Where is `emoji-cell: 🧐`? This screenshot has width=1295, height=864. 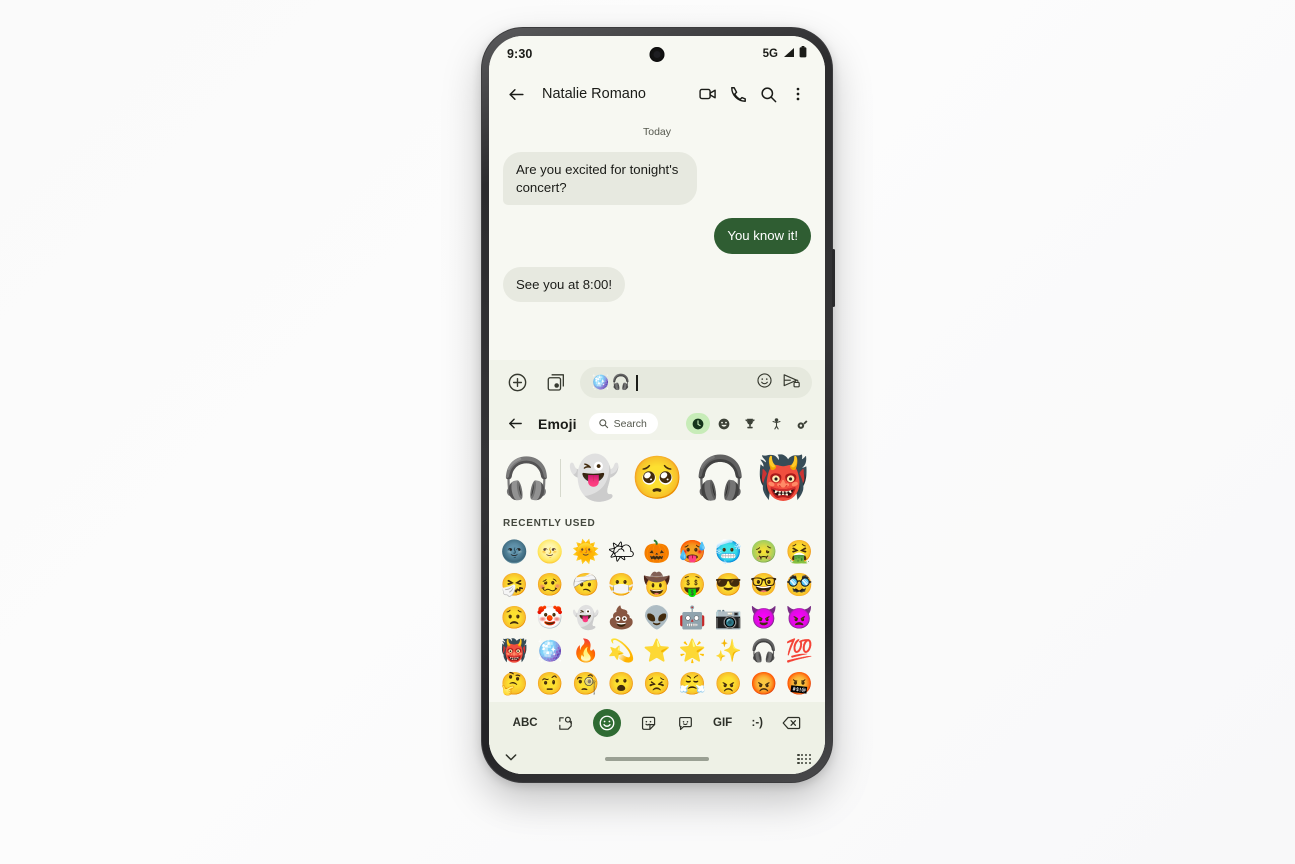
emoji-cell: 🧐 is located at coordinates (585, 683).